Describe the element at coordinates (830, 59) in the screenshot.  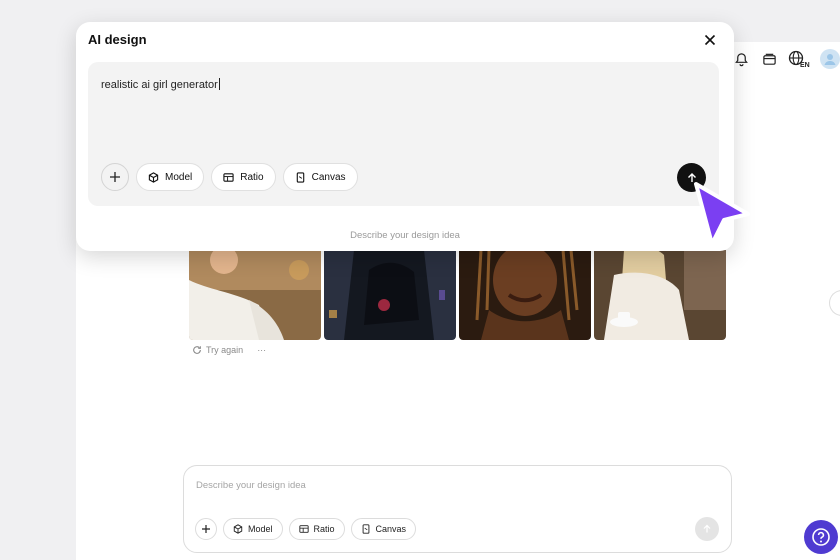
I see `avatar` at that location.